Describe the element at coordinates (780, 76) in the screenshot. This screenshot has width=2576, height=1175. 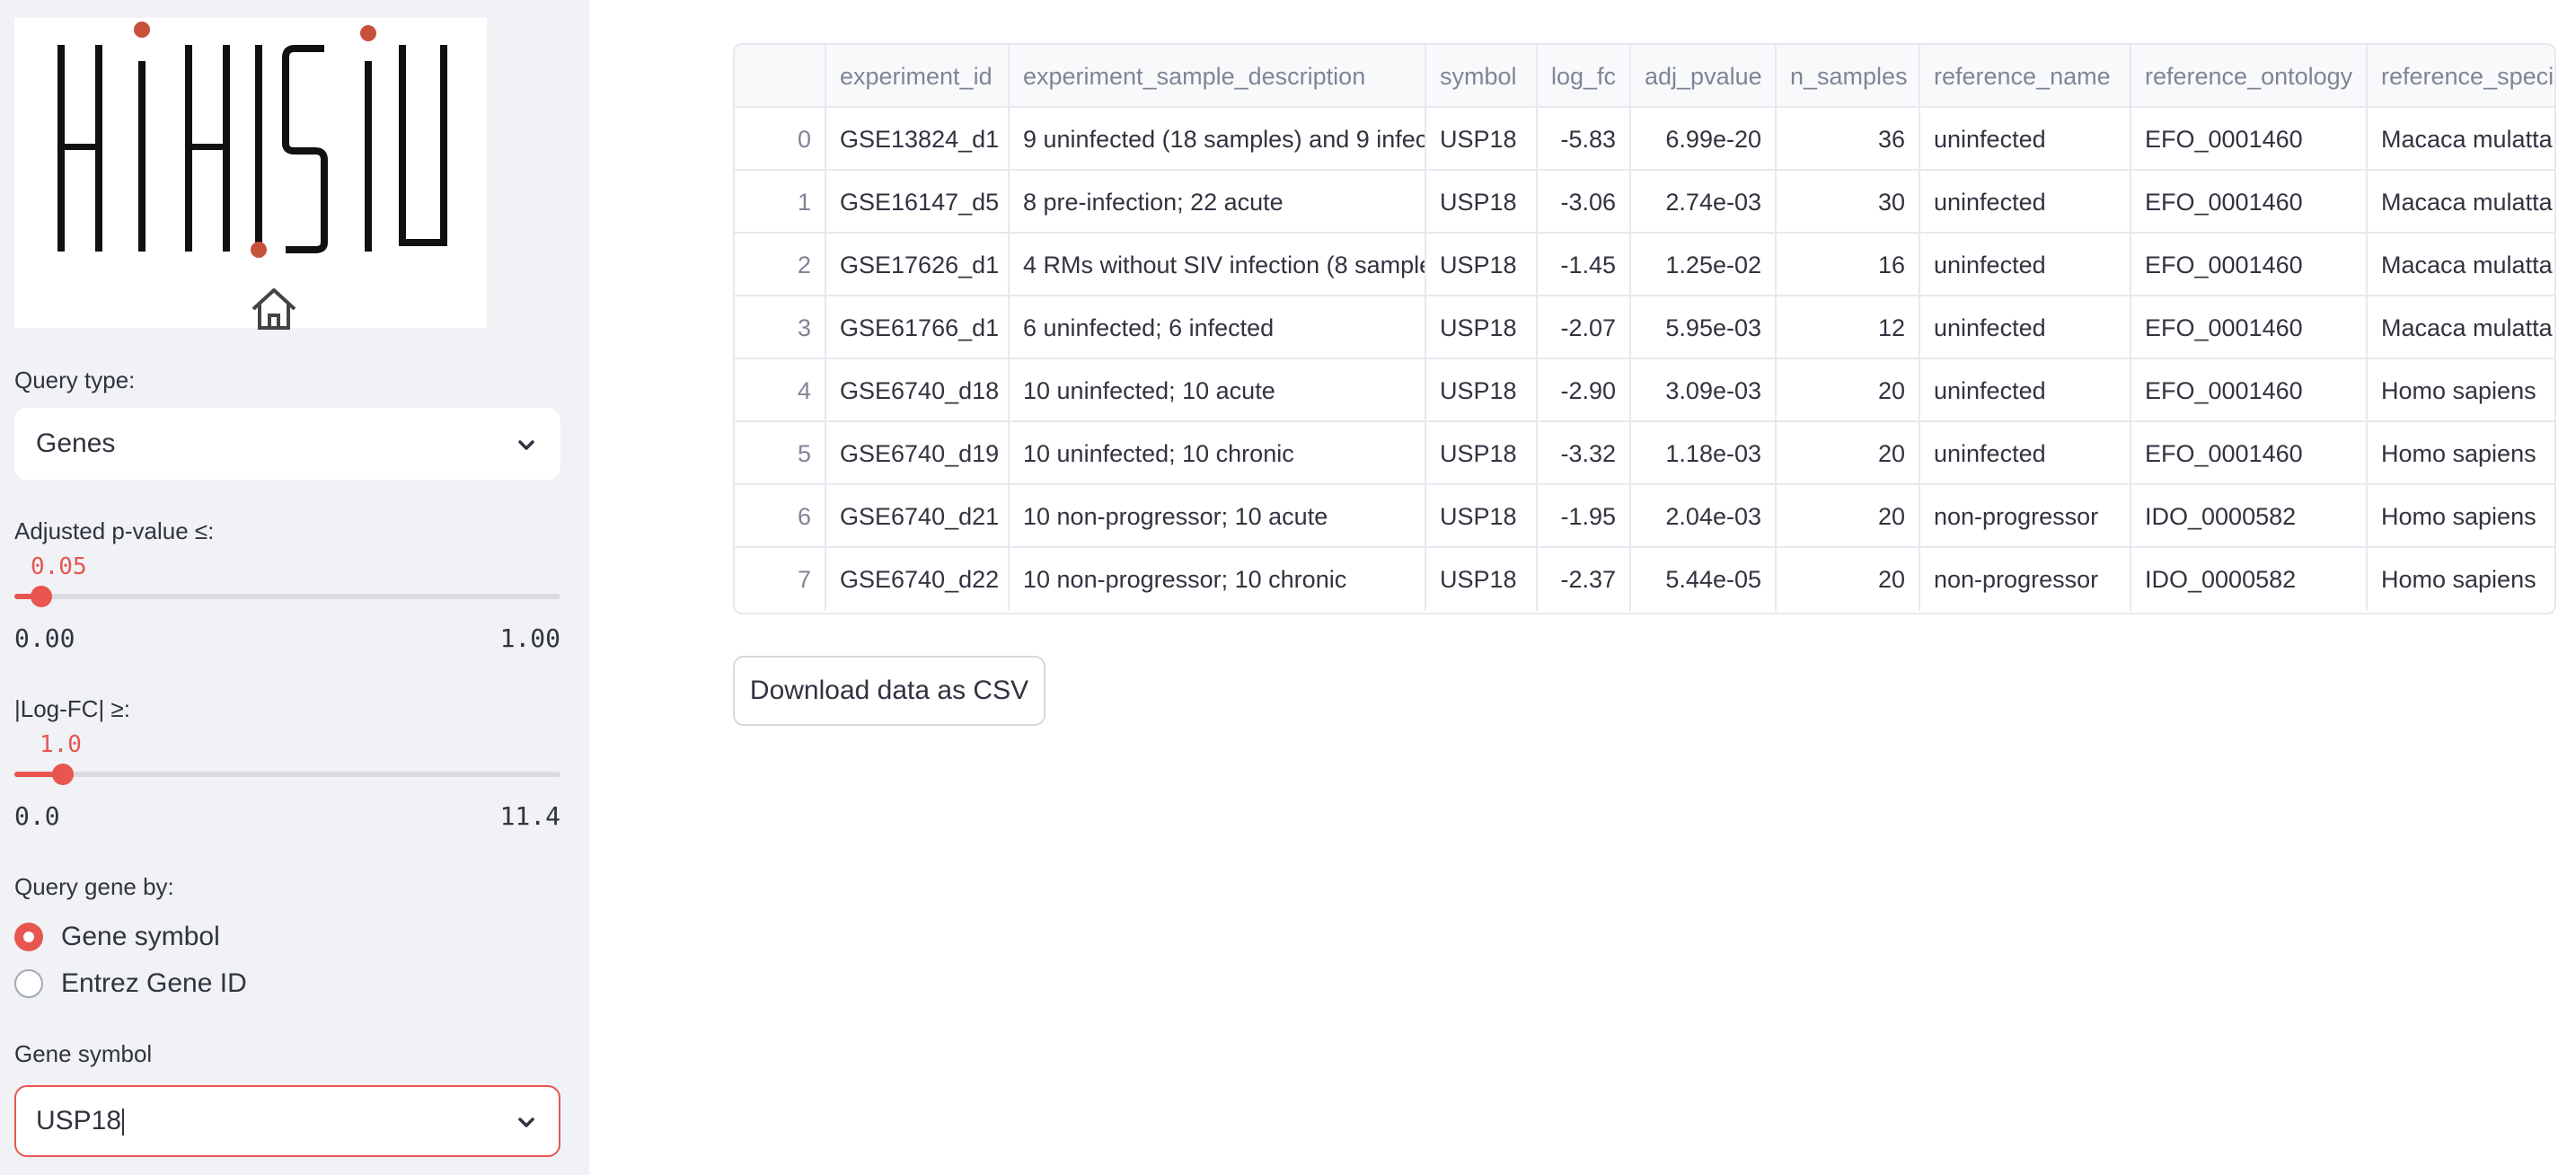
I see `column-header` at that location.